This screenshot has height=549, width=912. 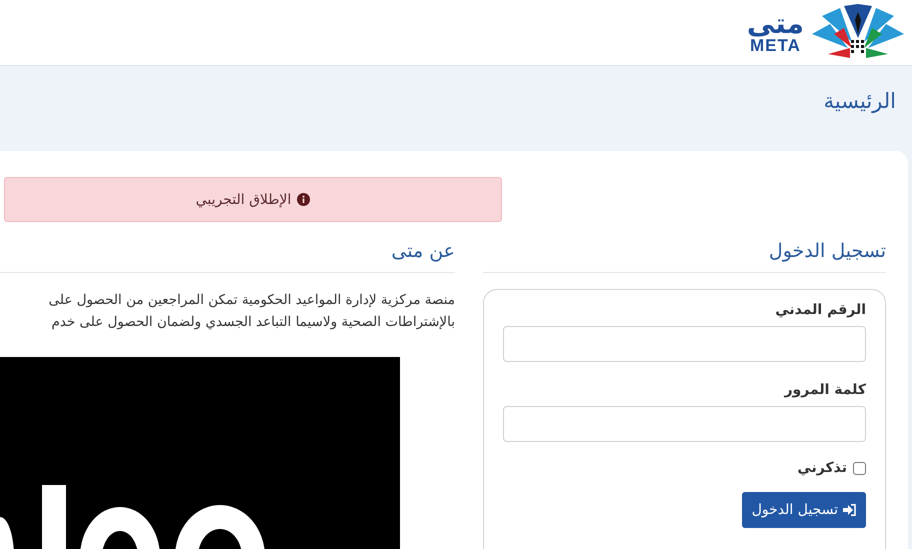 What do you see at coordinates (849, 510) in the screenshot?
I see `sign-in-icon` at bounding box center [849, 510].